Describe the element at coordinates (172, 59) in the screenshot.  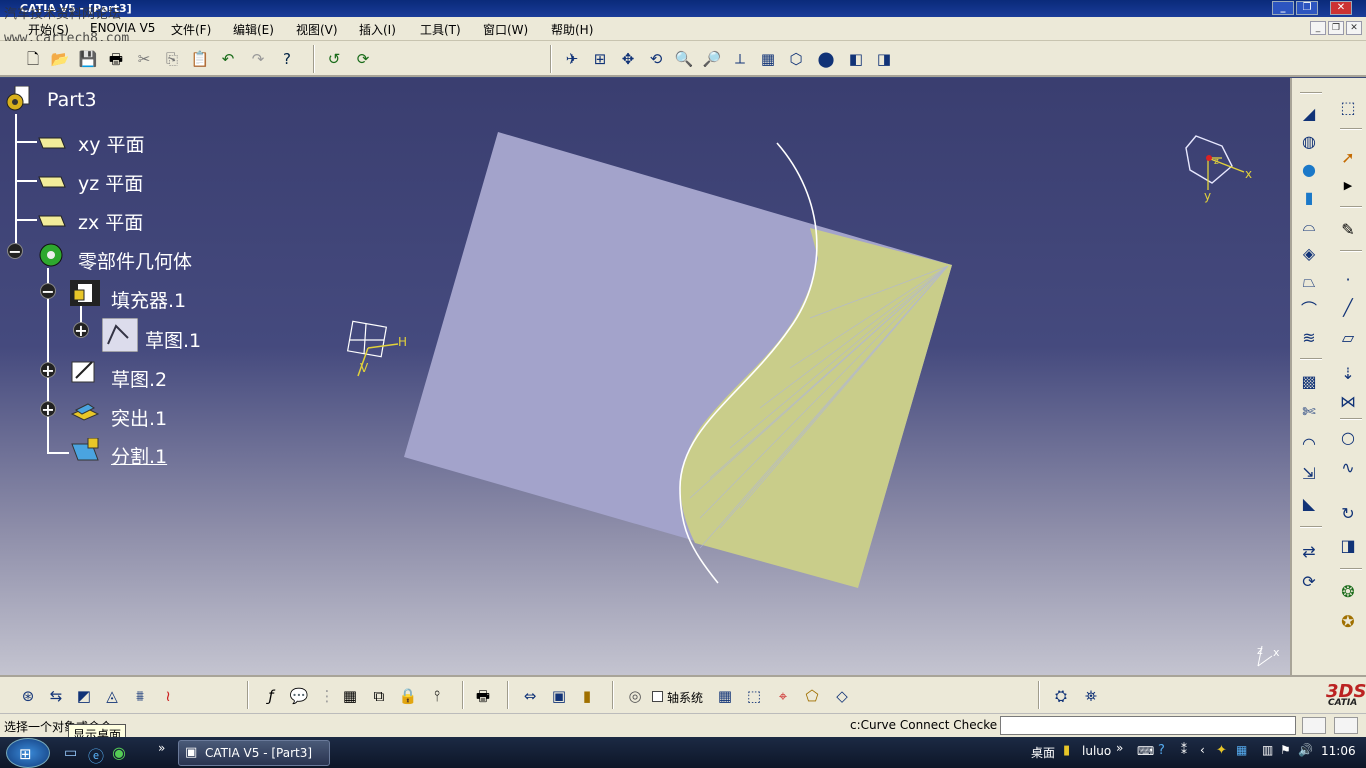
I see `copy-icon: ⎘` at that location.